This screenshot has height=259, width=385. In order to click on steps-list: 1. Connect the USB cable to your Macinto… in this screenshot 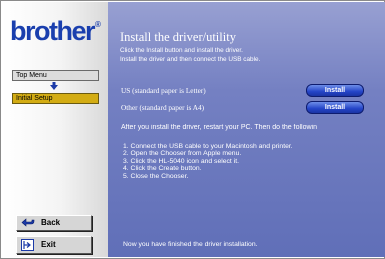, I will do `click(208, 161)`.